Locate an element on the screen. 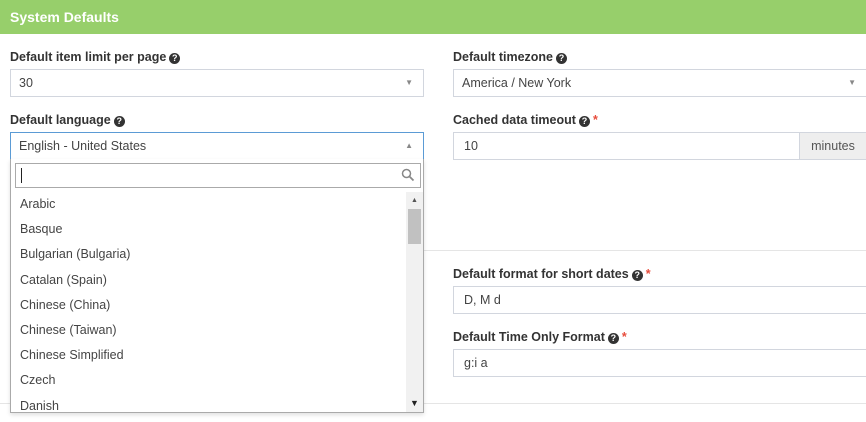  time-only-value: g:i a is located at coordinates (476, 363).